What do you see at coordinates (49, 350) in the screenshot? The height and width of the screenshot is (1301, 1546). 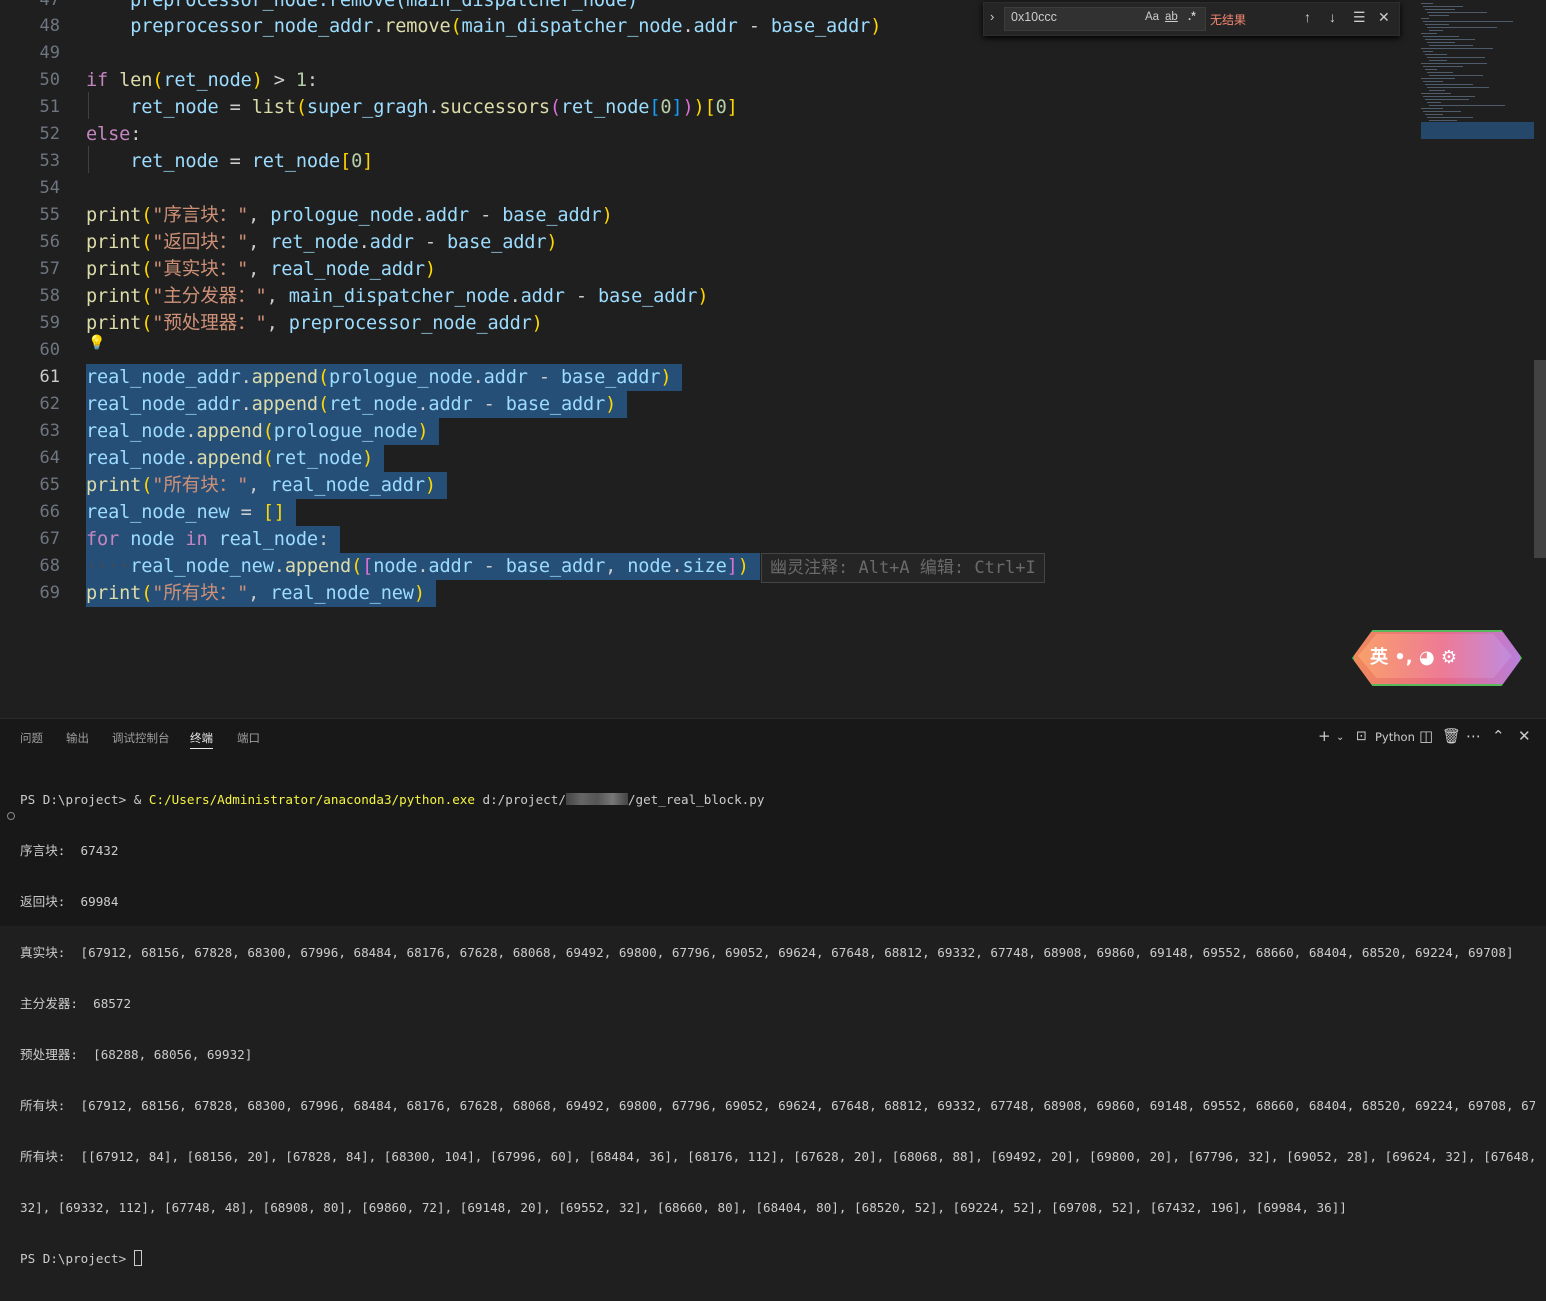 I see `line-number: 60` at bounding box center [49, 350].